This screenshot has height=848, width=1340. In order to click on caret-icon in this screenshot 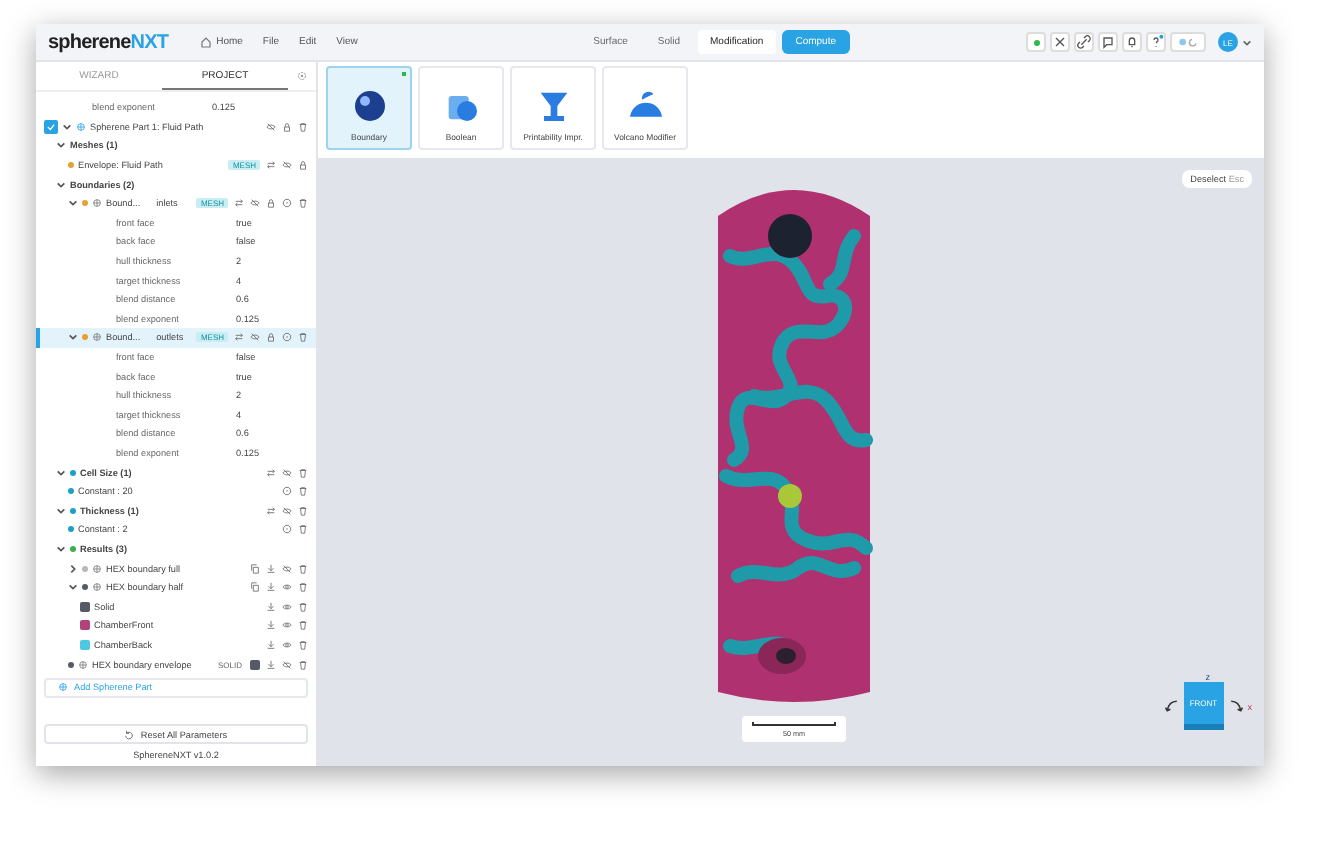, I will do `click(1247, 42)`.